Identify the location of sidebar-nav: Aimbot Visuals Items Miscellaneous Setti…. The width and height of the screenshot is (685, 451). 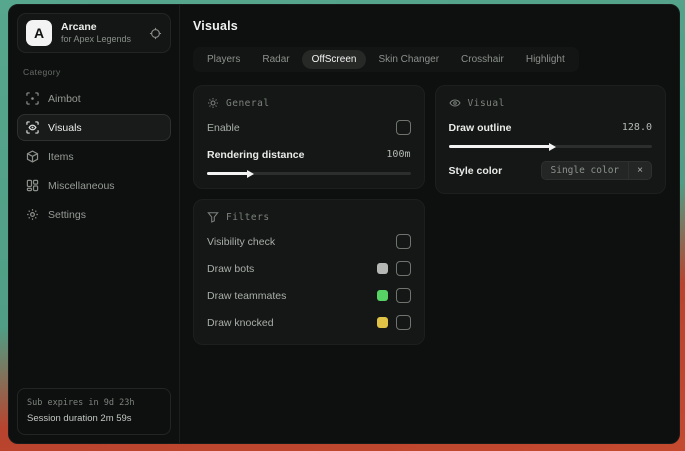
(94, 156).